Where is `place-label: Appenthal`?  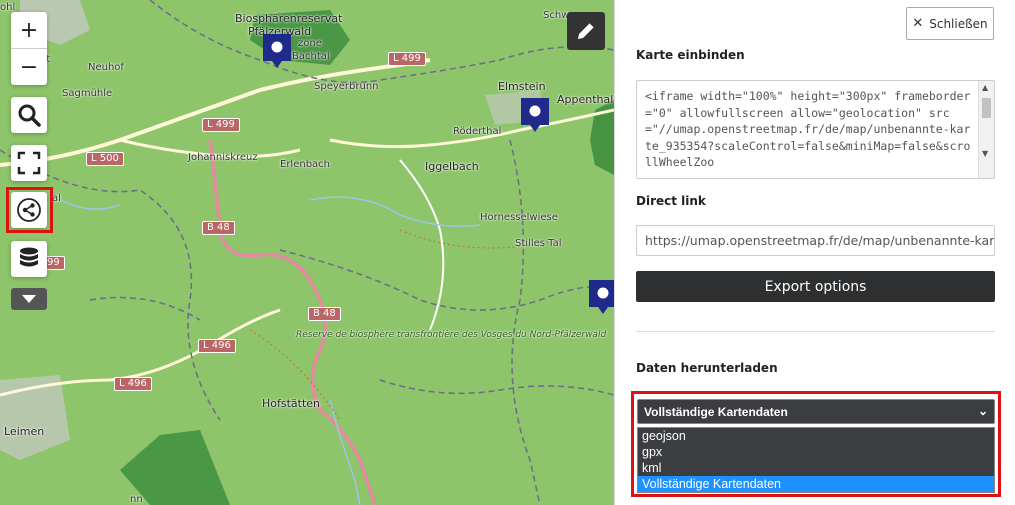
place-label: Appenthal is located at coordinates (585, 99).